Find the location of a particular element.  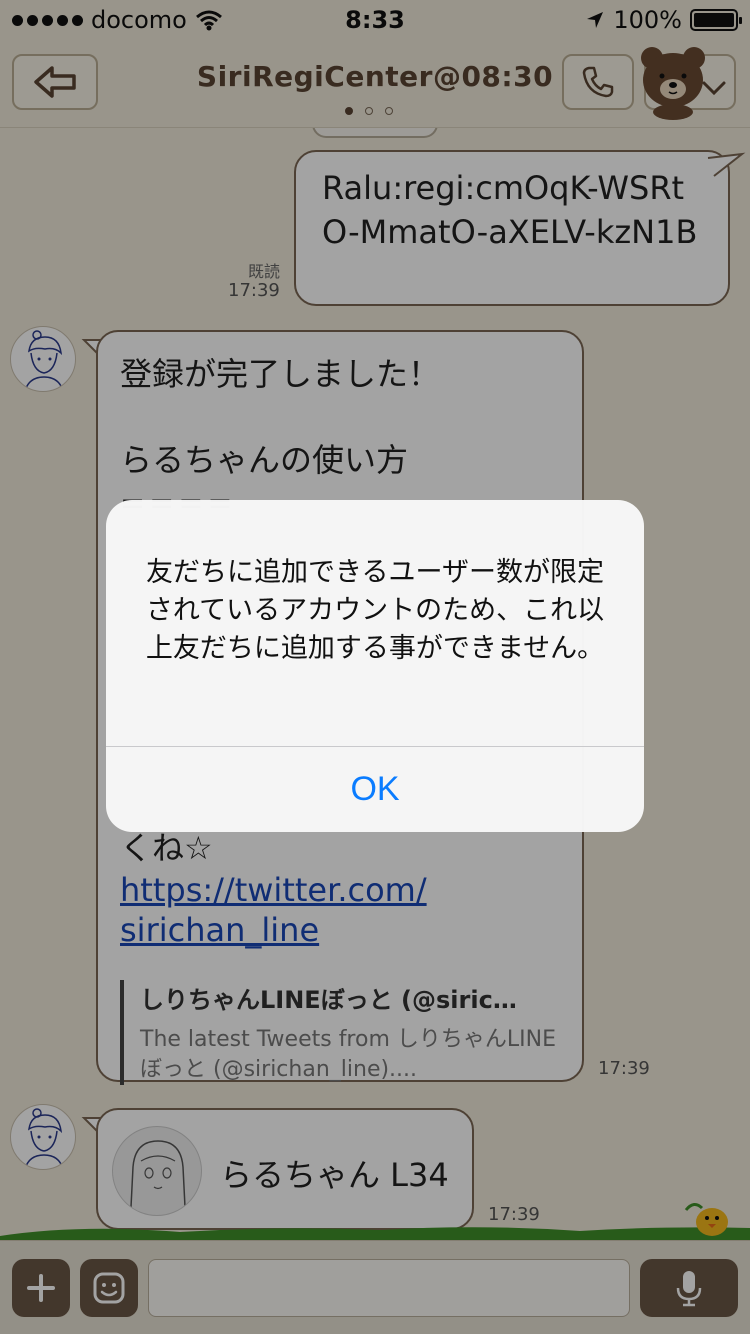

ok-button: OK is located at coordinates (375, 789).